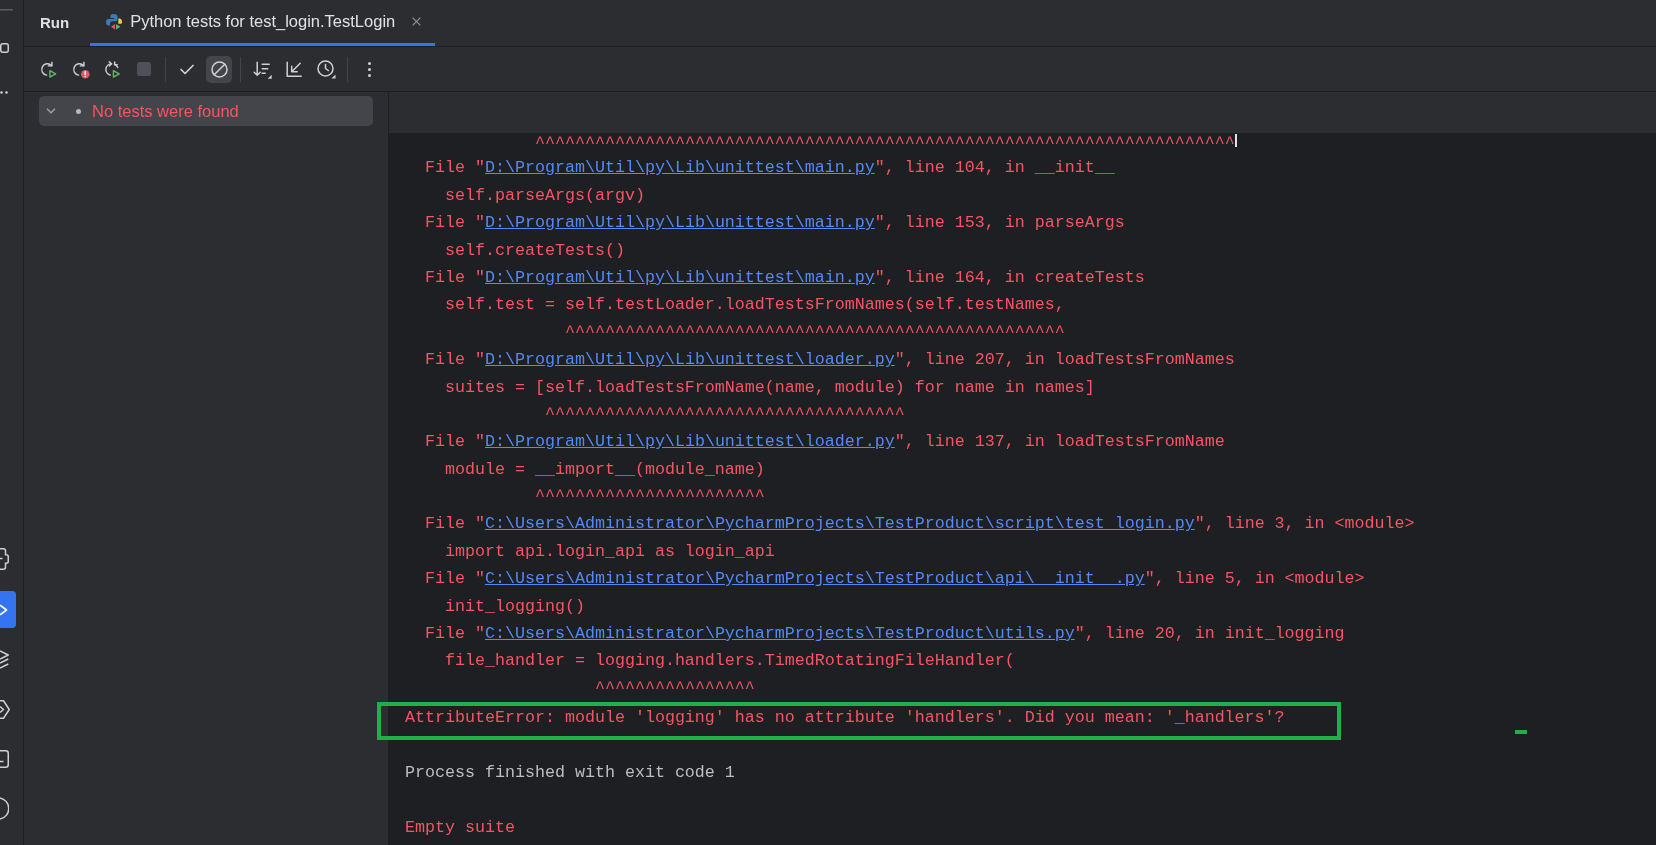 This screenshot has height=845, width=1656. I want to click on layers-icon, so click(4, 660).